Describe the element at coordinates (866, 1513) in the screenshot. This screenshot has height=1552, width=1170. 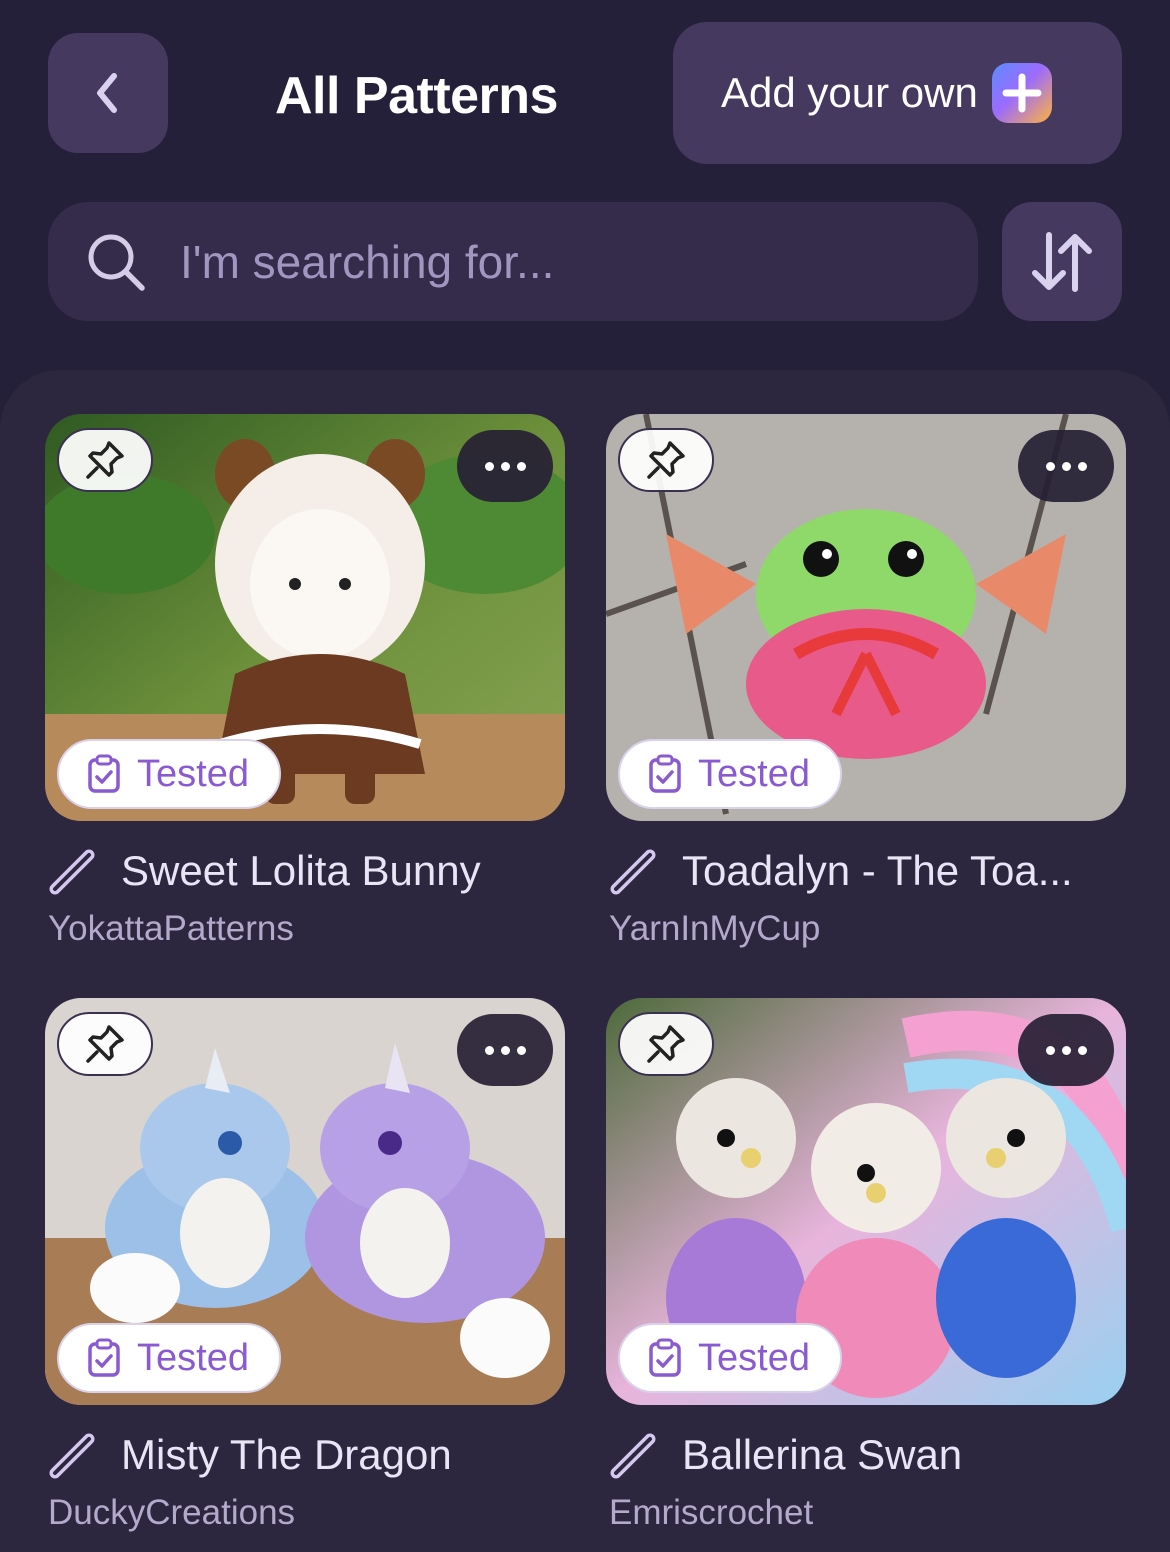
I see `pattern-author: Emriscrochet` at that location.